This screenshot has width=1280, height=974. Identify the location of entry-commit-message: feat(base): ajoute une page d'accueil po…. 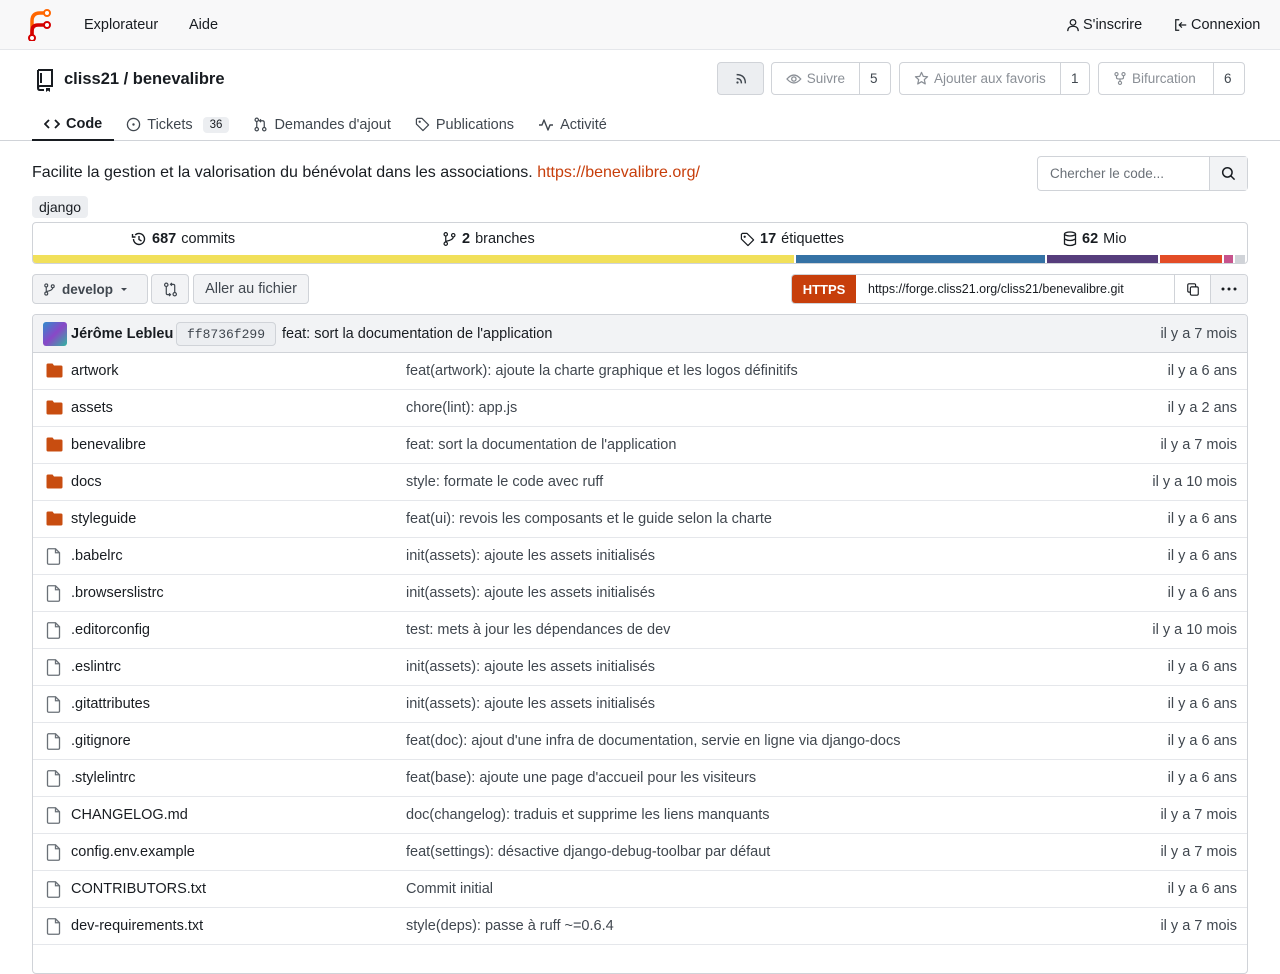
(581, 778).